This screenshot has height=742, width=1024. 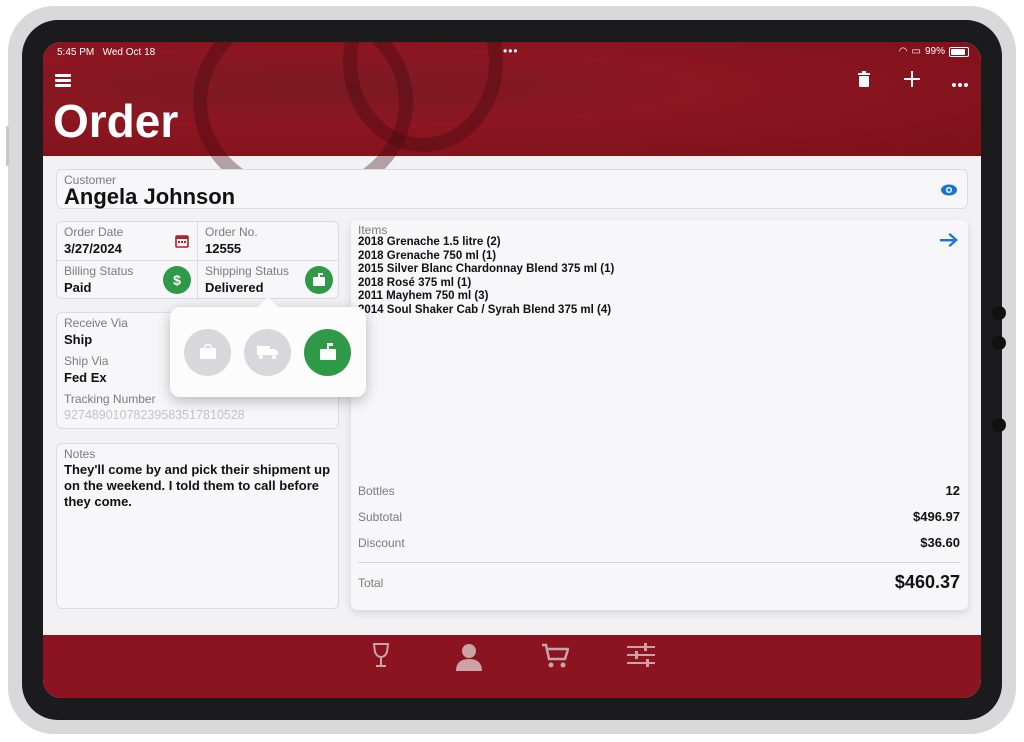 What do you see at coordinates (940, 542) in the screenshot?
I see `discount-value: $36.60` at bounding box center [940, 542].